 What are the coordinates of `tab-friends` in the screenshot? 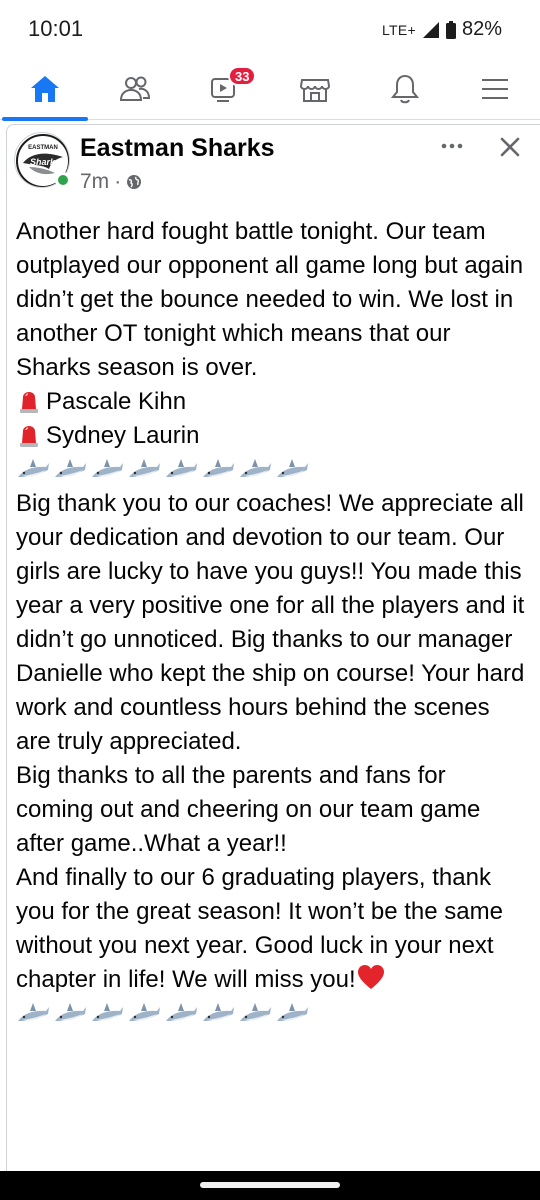 It's located at (135, 89).